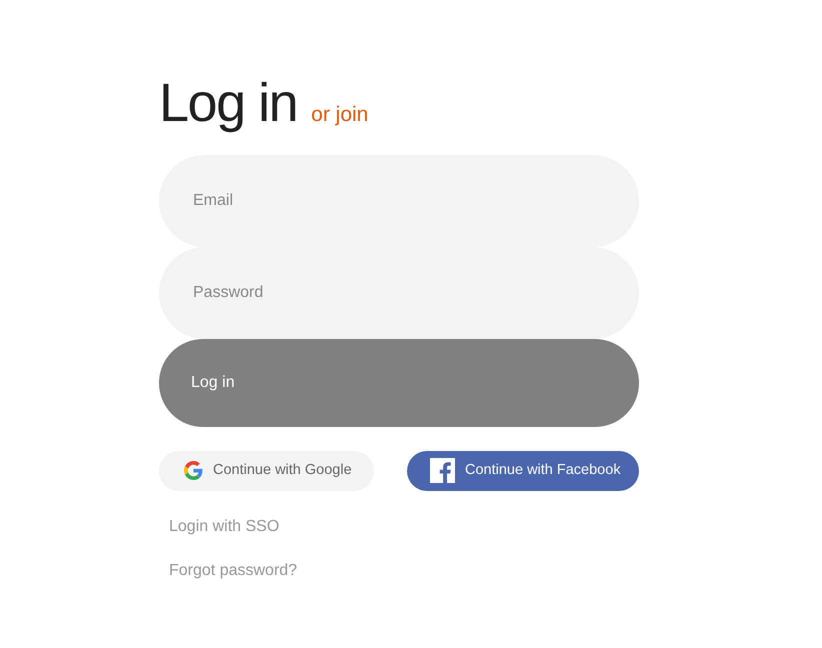 Image resolution: width=822 pixels, height=648 pixels. What do you see at coordinates (399, 292) in the screenshot?
I see `password-field: Password` at bounding box center [399, 292].